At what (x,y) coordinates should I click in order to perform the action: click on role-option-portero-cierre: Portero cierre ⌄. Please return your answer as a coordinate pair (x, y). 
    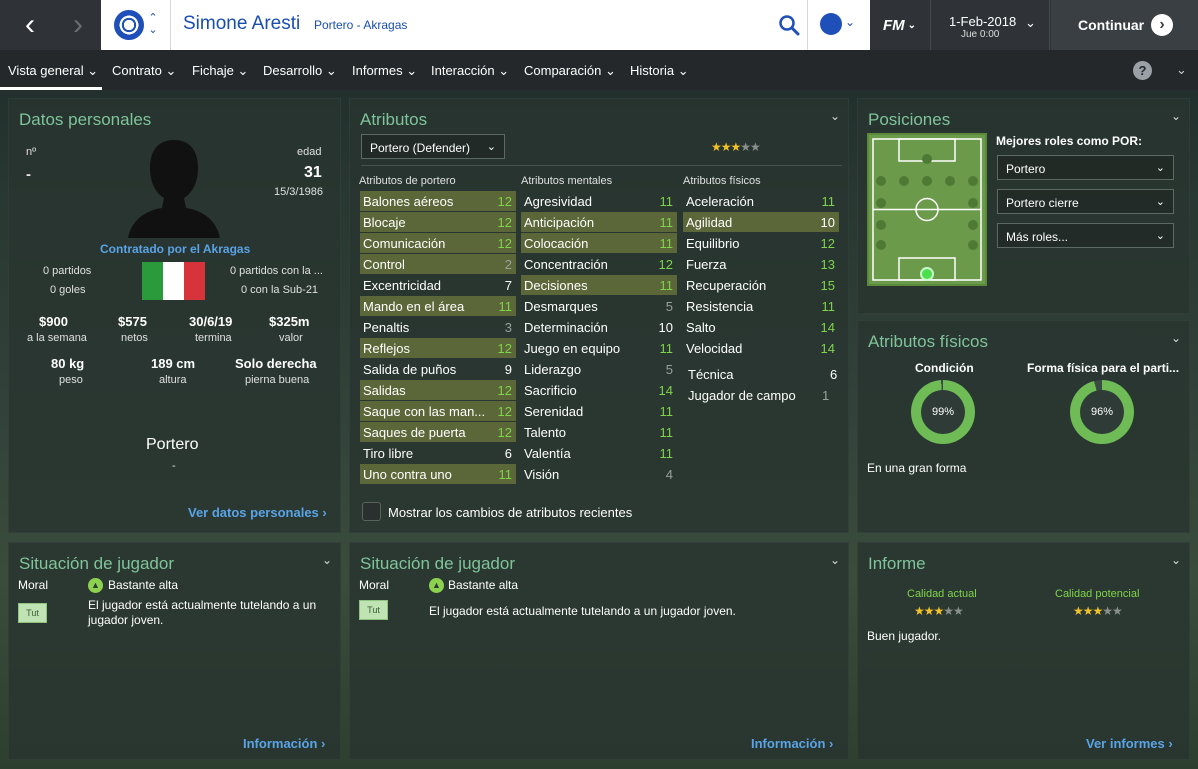
    Looking at the image, I should click on (1085, 201).